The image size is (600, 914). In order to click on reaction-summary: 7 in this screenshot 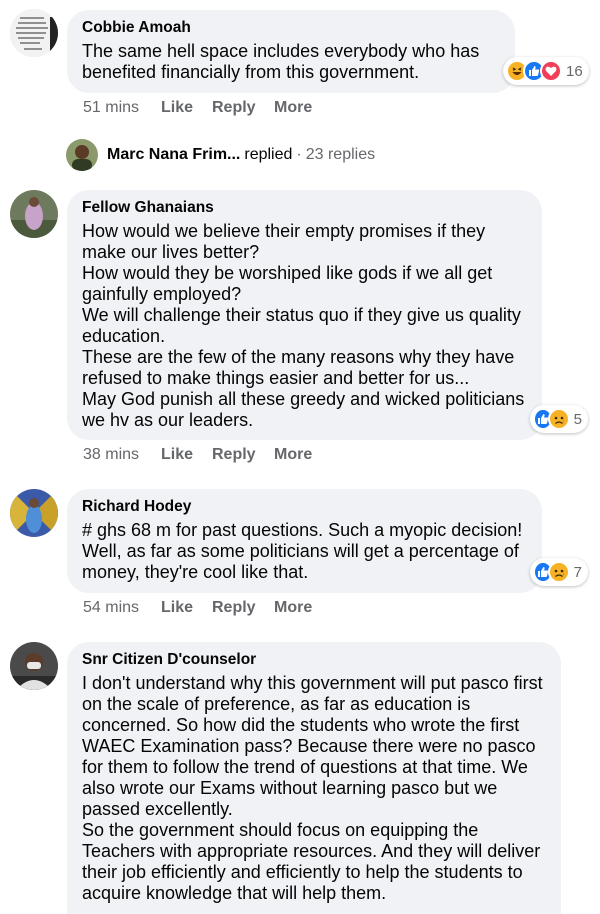, I will do `click(559, 572)`.